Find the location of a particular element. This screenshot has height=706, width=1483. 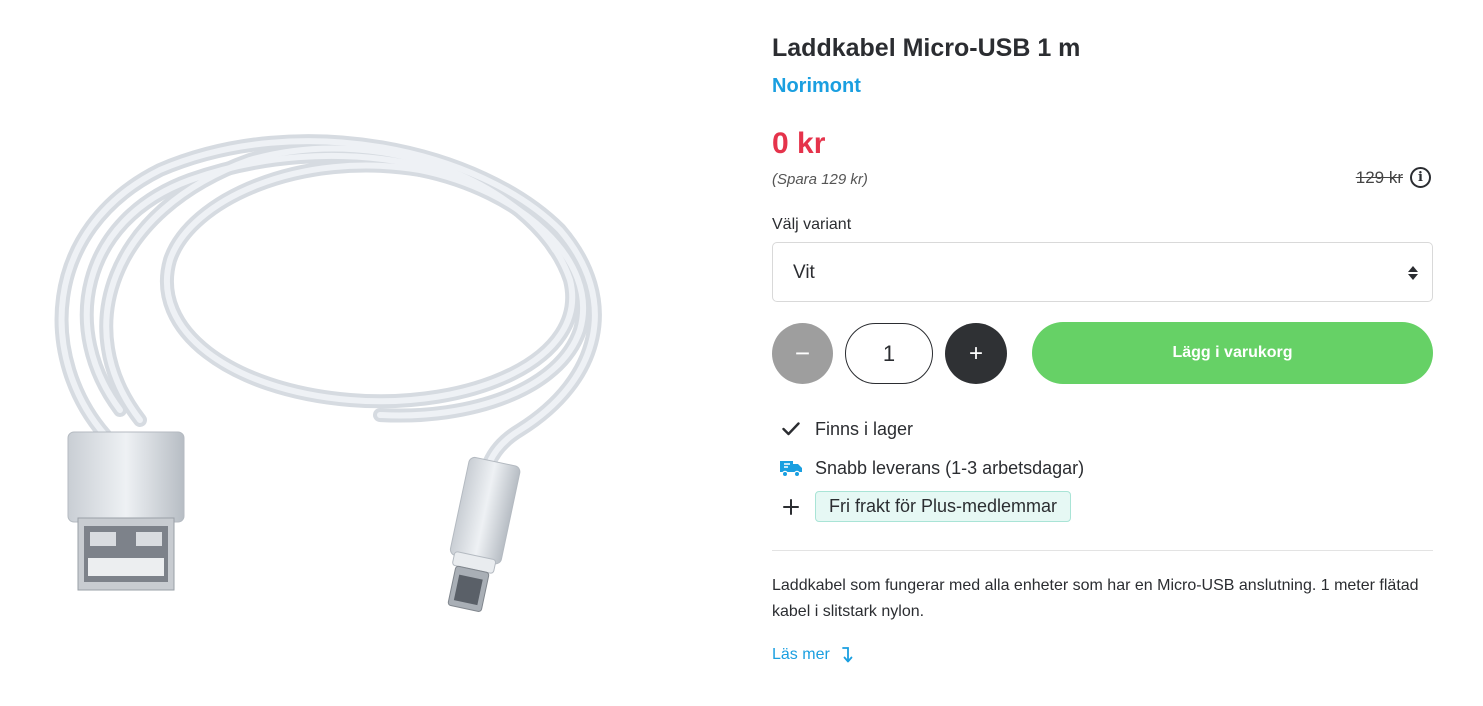

variant-selected-value: Vit is located at coordinates (804, 272).